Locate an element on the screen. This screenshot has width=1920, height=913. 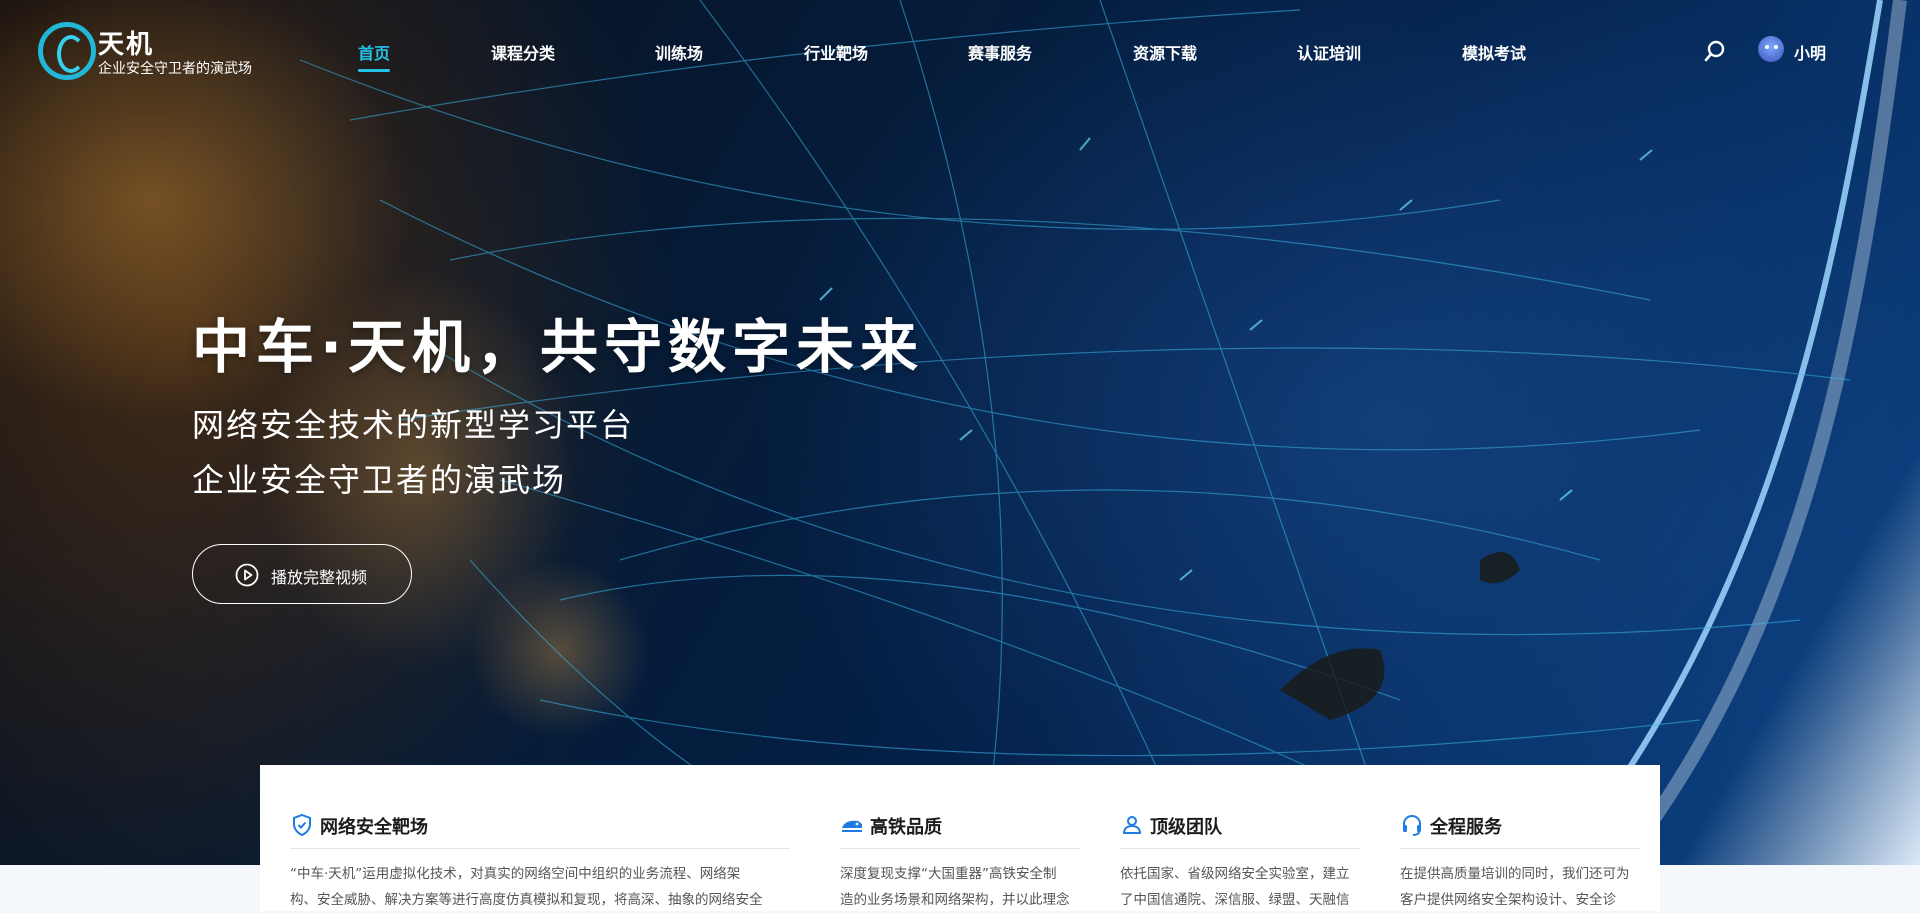
hero-subtitle-1: 网络安全技术的新型学习平台 is located at coordinates (413, 425).